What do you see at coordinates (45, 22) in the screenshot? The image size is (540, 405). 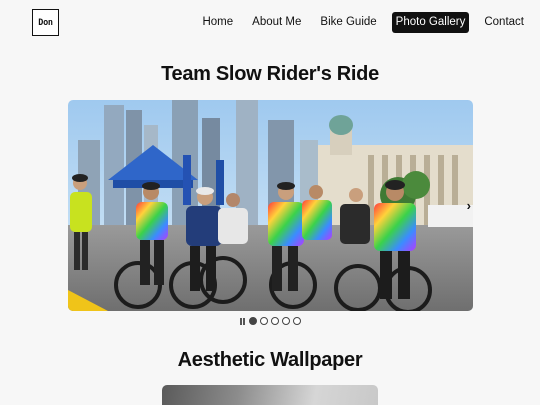 I see `site-logo: Don` at bounding box center [45, 22].